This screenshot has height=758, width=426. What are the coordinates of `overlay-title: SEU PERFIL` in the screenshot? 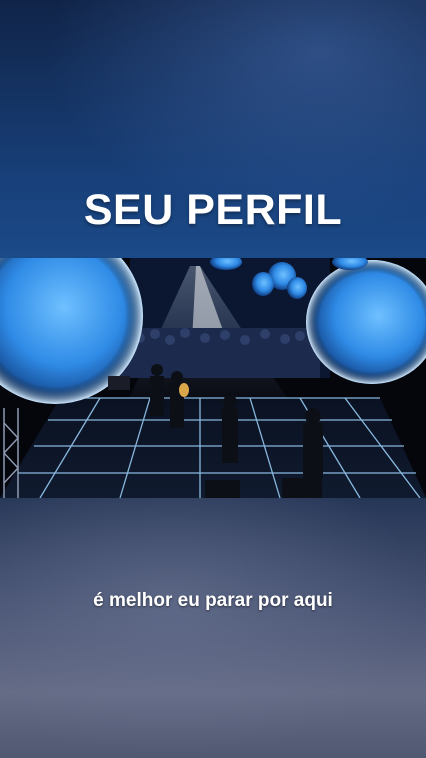 It's located at (213, 210).